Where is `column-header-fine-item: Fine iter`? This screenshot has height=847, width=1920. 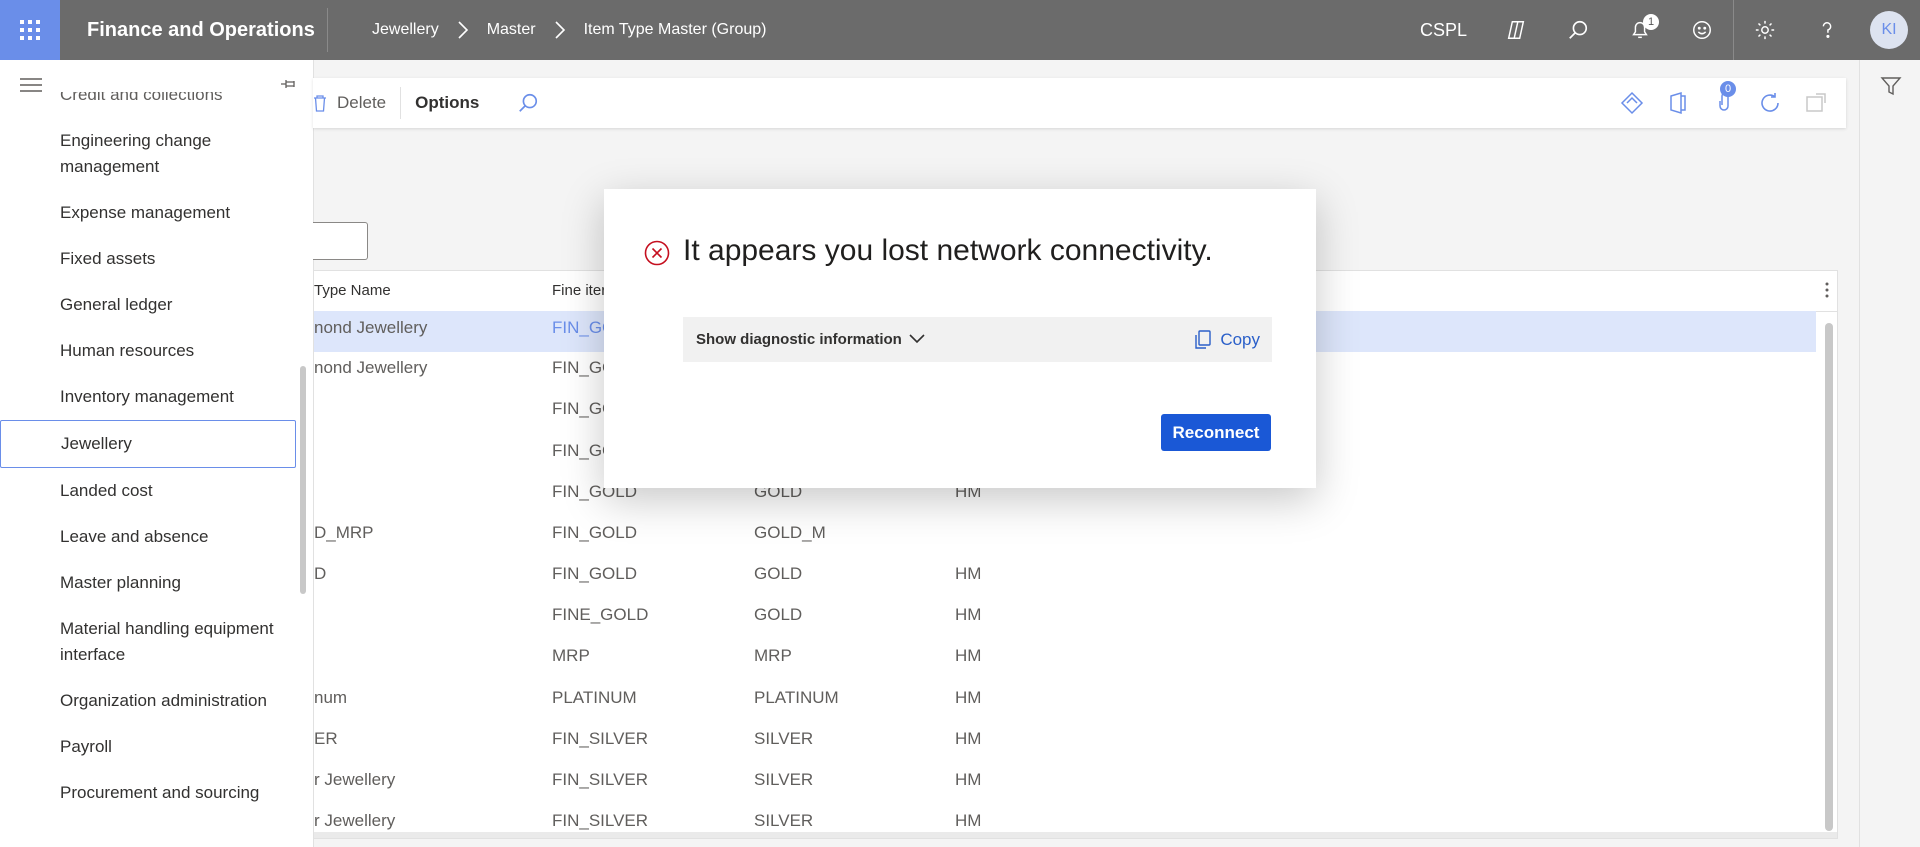 column-header-fine-item: Fine iter is located at coordinates (579, 291).